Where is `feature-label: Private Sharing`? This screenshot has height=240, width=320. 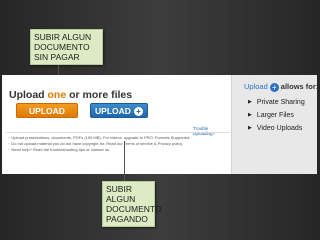
feature-label: Private Sharing is located at coordinates (280, 102).